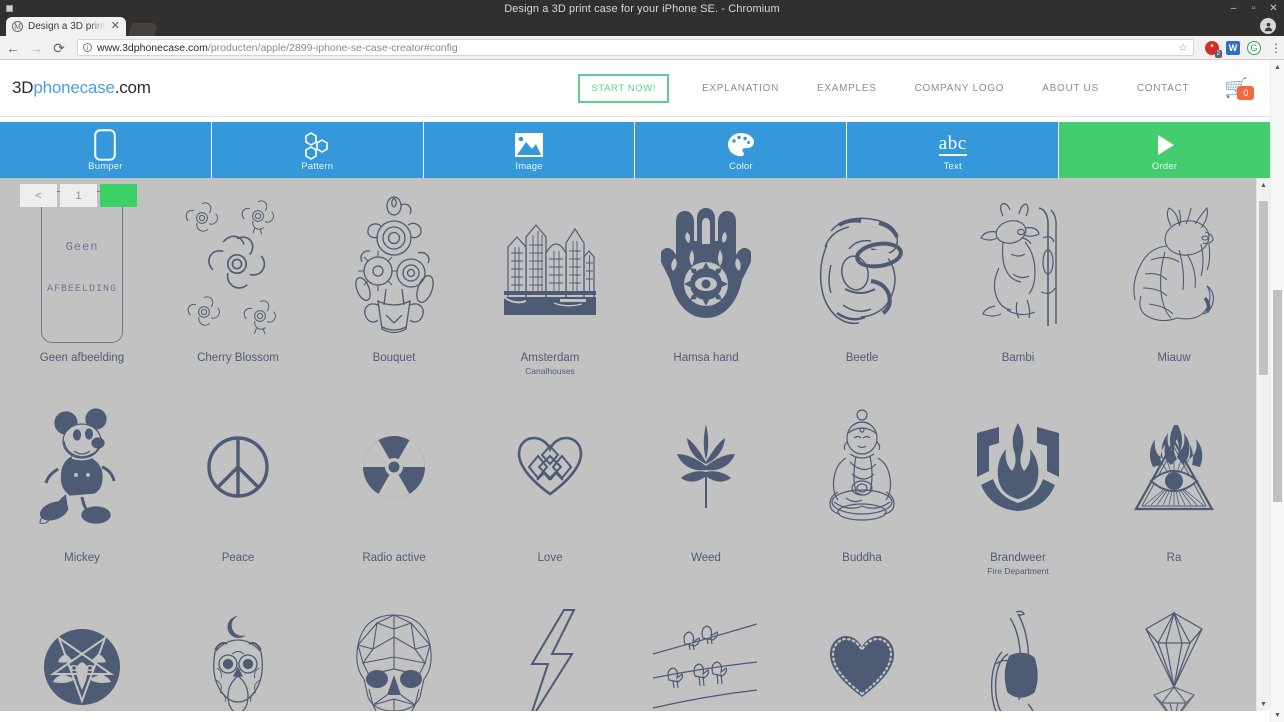 This screenshot has height=722, width=1284. What do you see at coordinates (1233, 47) in the screenshot?
I see `wordpress-extension-icon: W` at bounding box center [1233, 47].